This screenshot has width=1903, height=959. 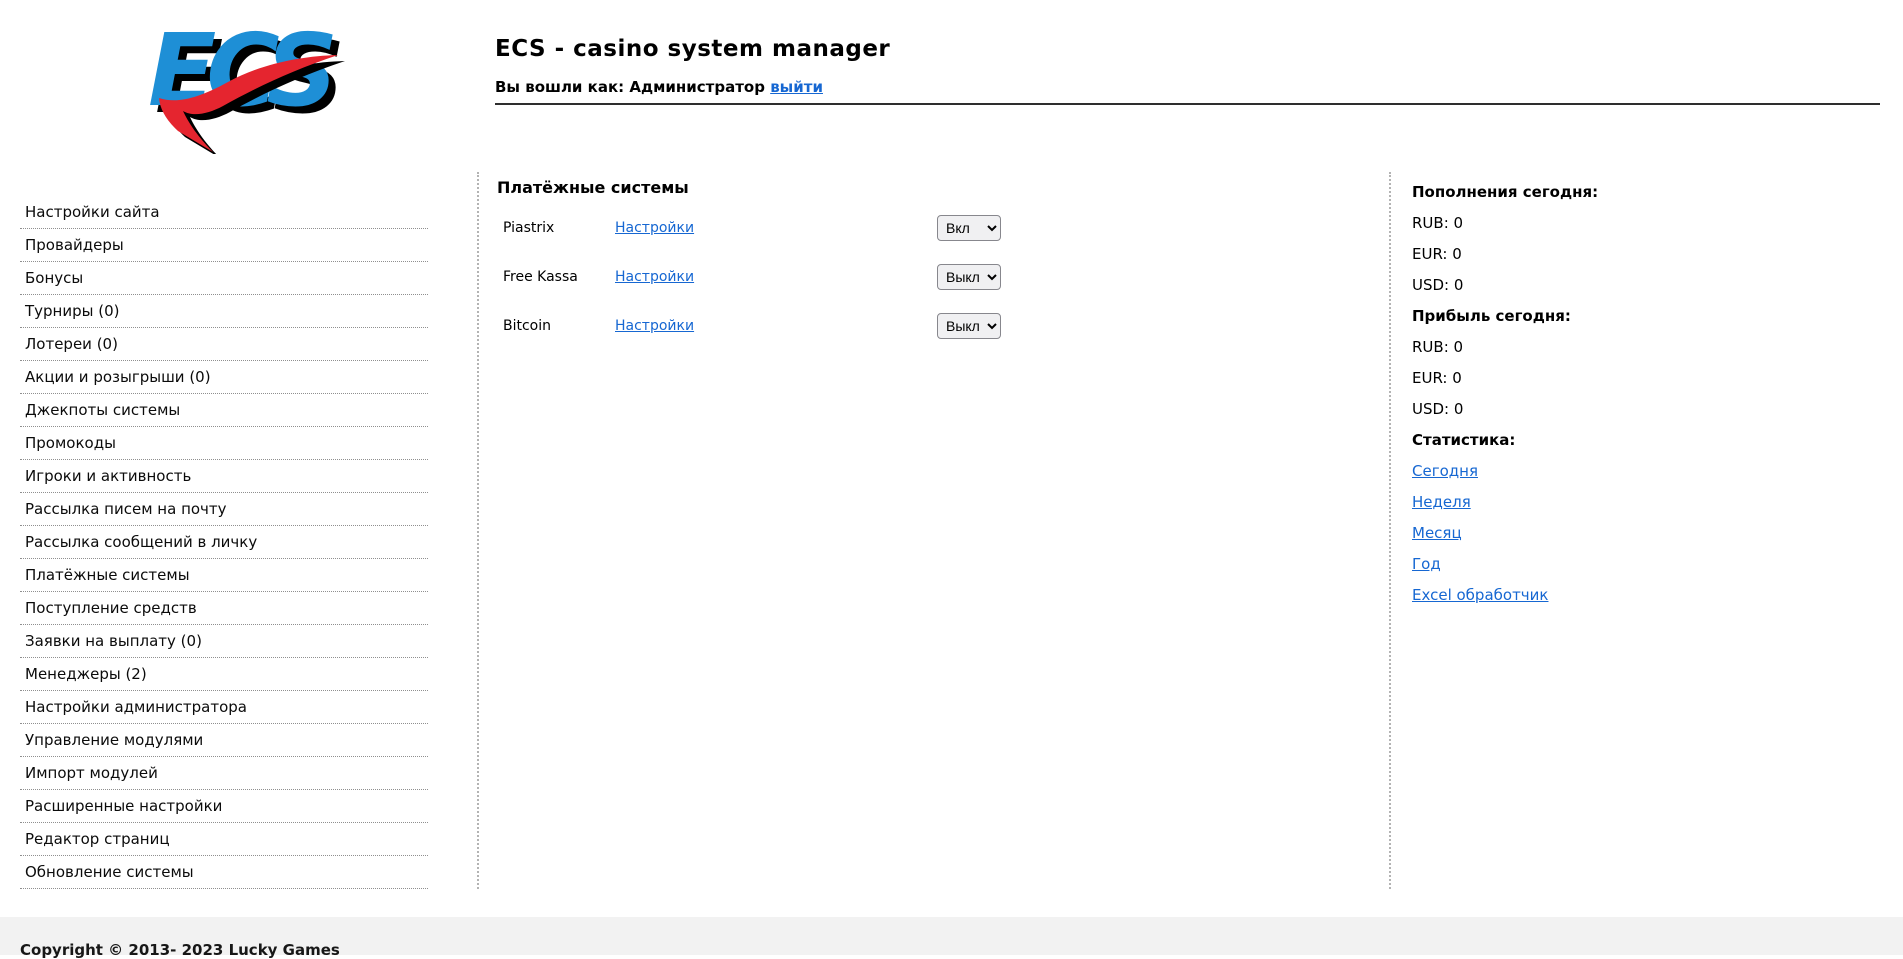 What do you see at coordinates (1445, 471) in the screenshot?
I see `statistics-link: Сегодня` at bounding box center [1445, 471].